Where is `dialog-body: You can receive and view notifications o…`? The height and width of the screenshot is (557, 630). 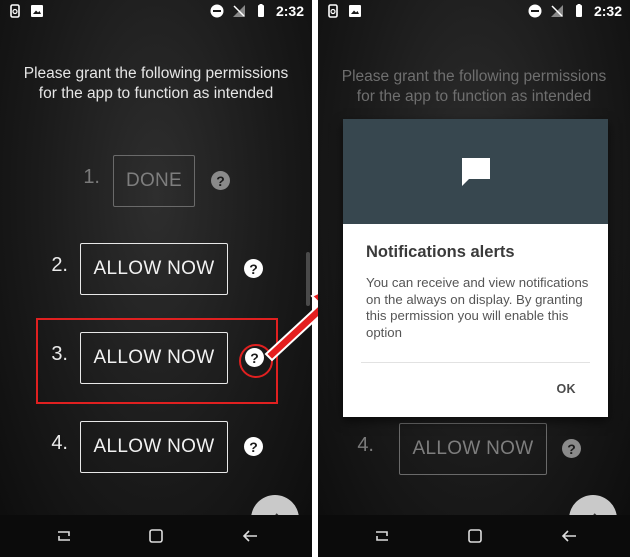
dialog-body: You can receive and view notifications o… is located at coordinates (477, 307).